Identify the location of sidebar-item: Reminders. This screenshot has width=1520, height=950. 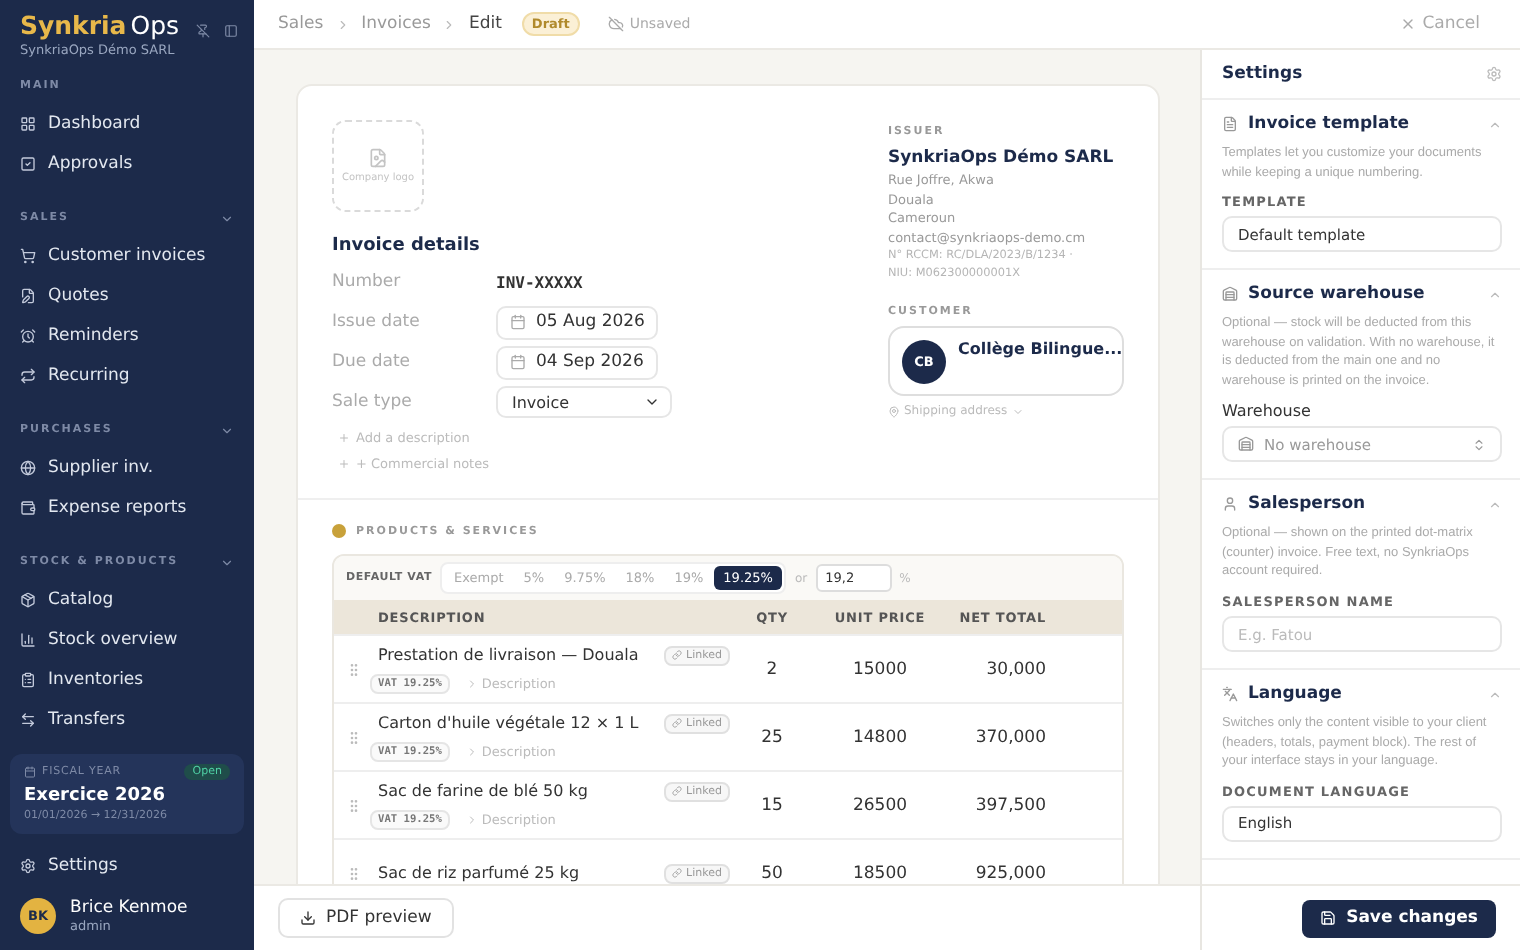
(127, 336).